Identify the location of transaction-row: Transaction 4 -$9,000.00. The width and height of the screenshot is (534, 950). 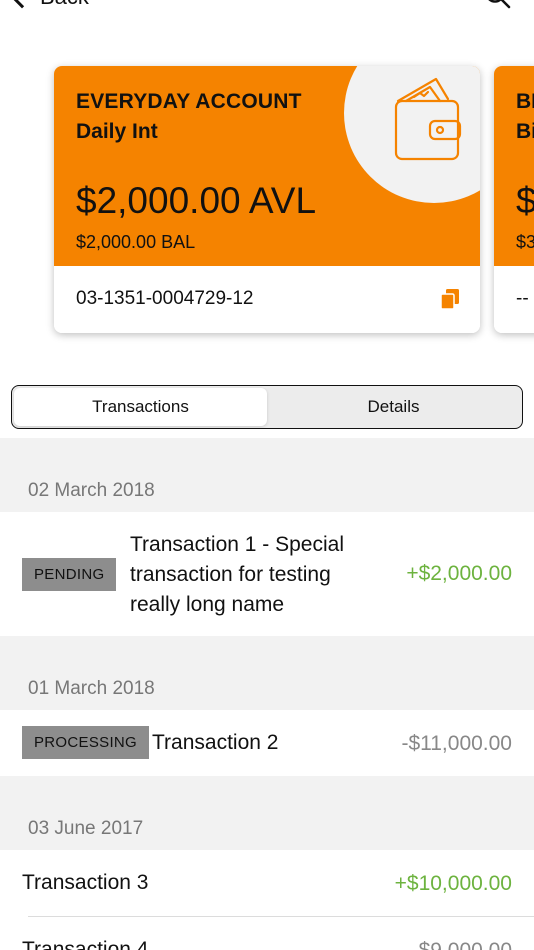
(278, 933).